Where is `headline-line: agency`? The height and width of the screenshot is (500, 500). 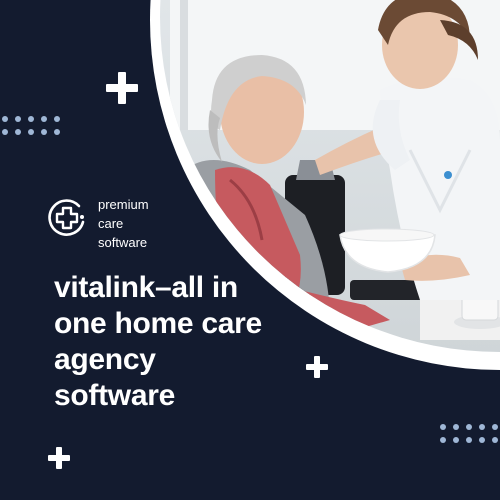
headline-line: agency is located at coordinates (105, 359).